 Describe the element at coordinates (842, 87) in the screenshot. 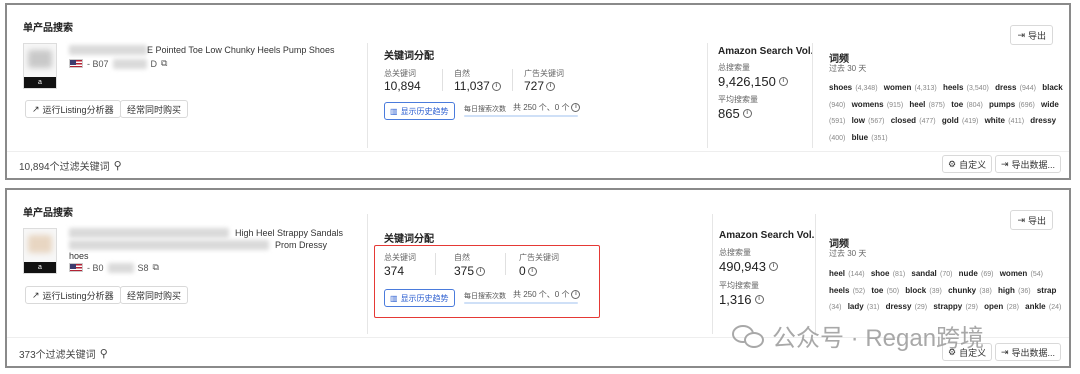

I see `word-term: shoes` at that location.